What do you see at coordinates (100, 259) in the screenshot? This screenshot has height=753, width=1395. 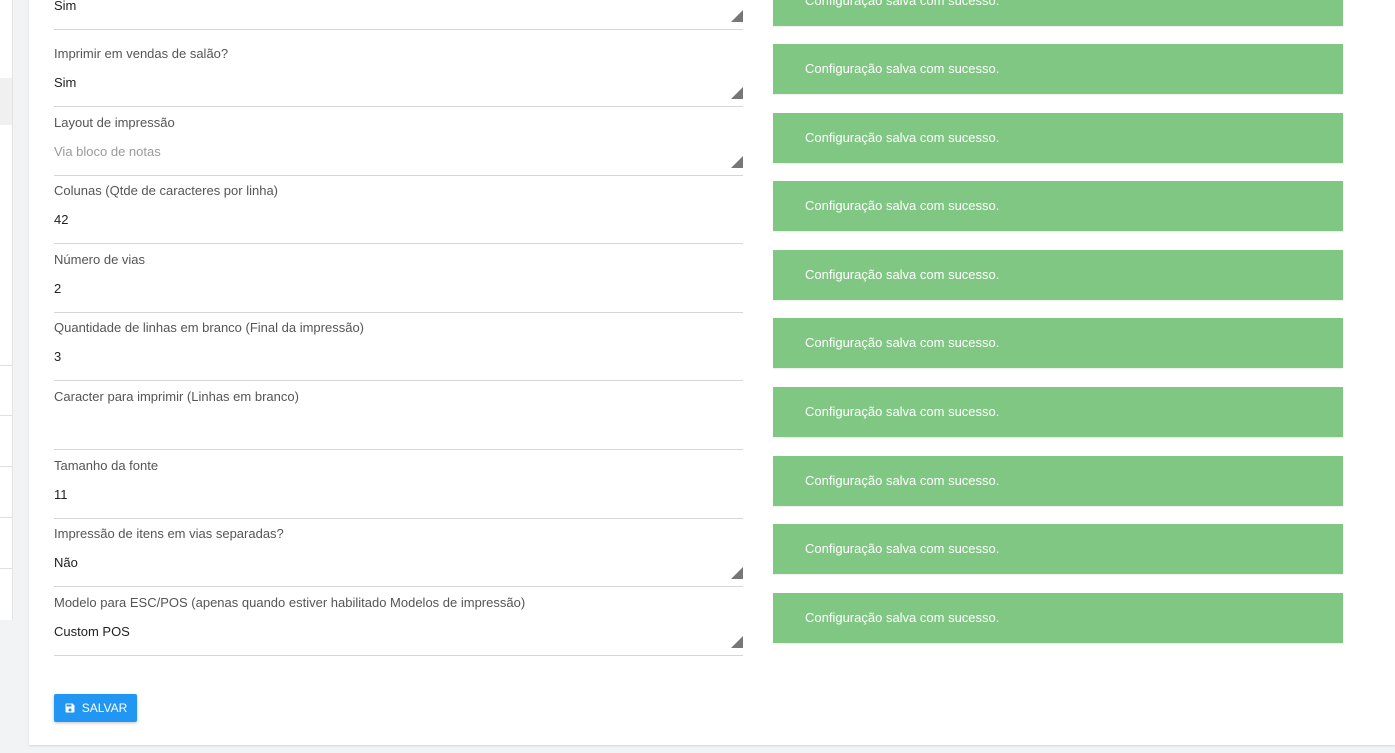 I see `field-label: Número de vias` at bounding box center [100, 259].